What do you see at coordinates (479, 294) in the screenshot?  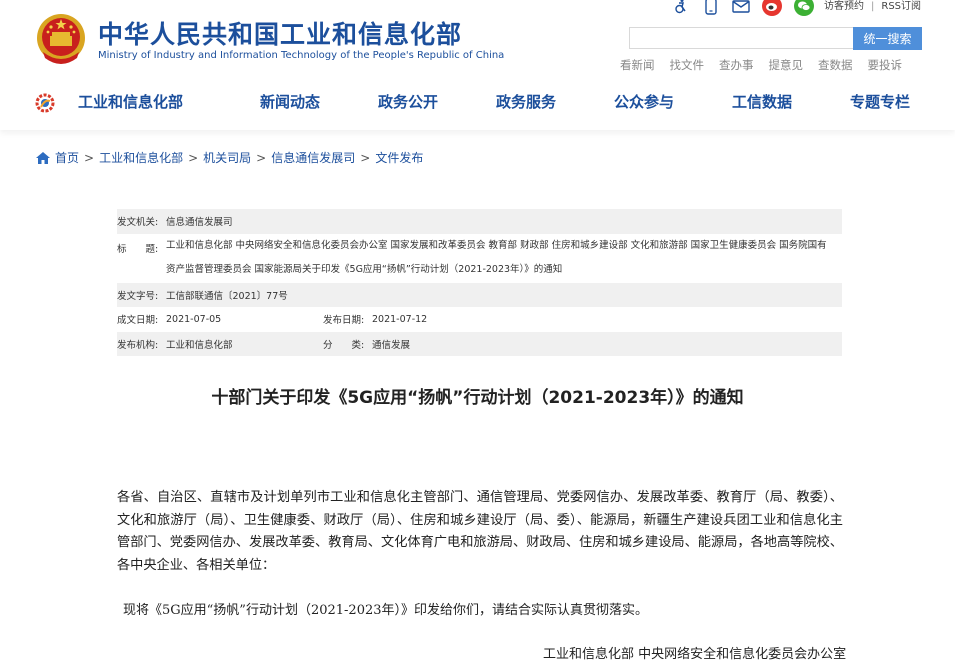 I see `meta-row-doc-no: 发文字号: 工信部联通信〔2021〕77号` at bounding box center [479, 294].